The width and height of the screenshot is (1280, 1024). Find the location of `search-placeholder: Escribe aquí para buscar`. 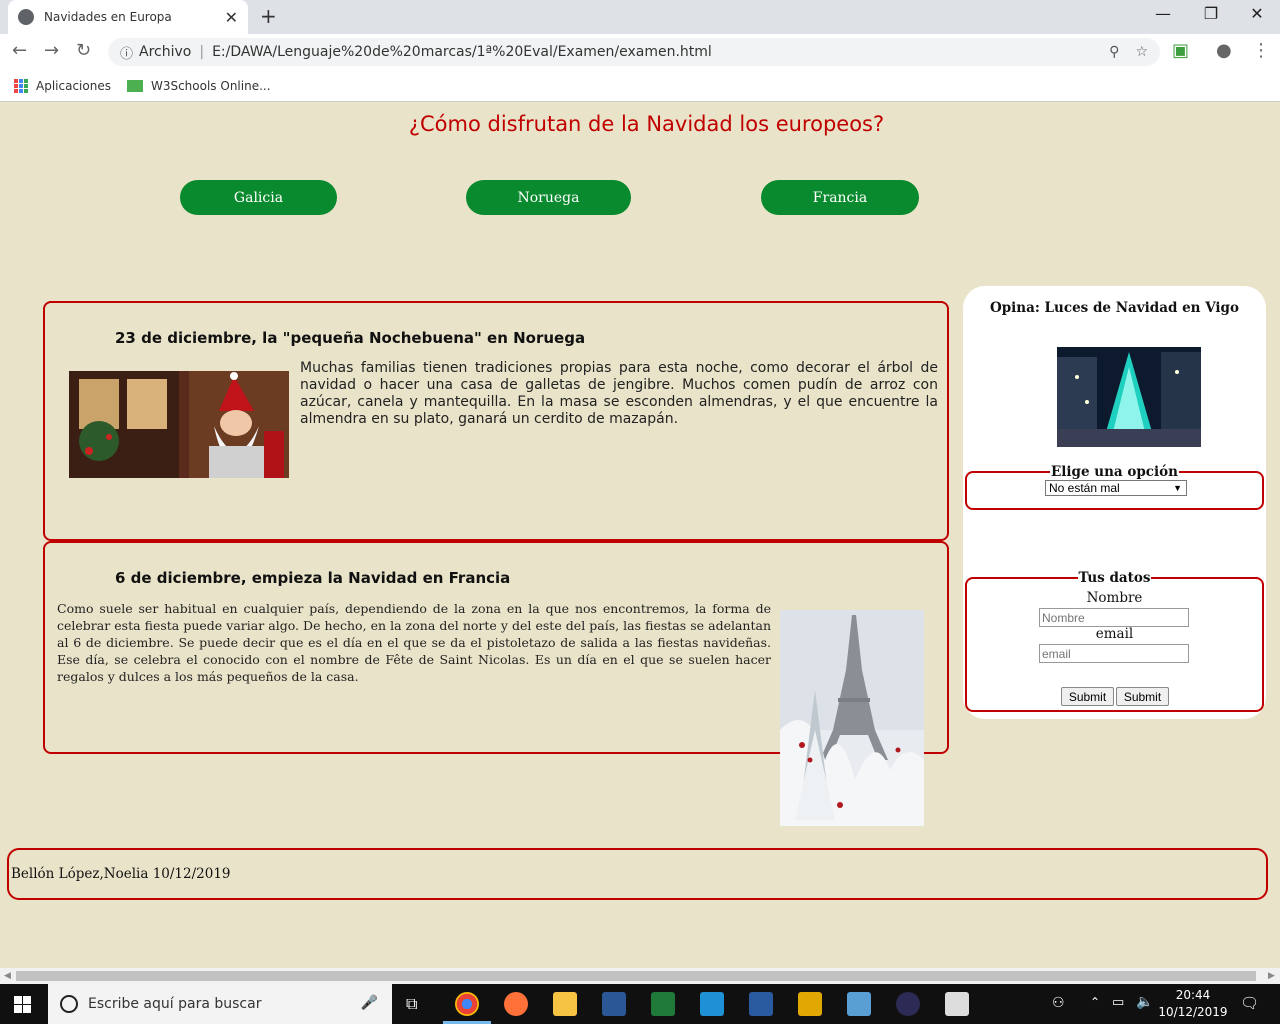

search-placeholder: Escribe aquí para buscar is located at coordinates (175, 1004).